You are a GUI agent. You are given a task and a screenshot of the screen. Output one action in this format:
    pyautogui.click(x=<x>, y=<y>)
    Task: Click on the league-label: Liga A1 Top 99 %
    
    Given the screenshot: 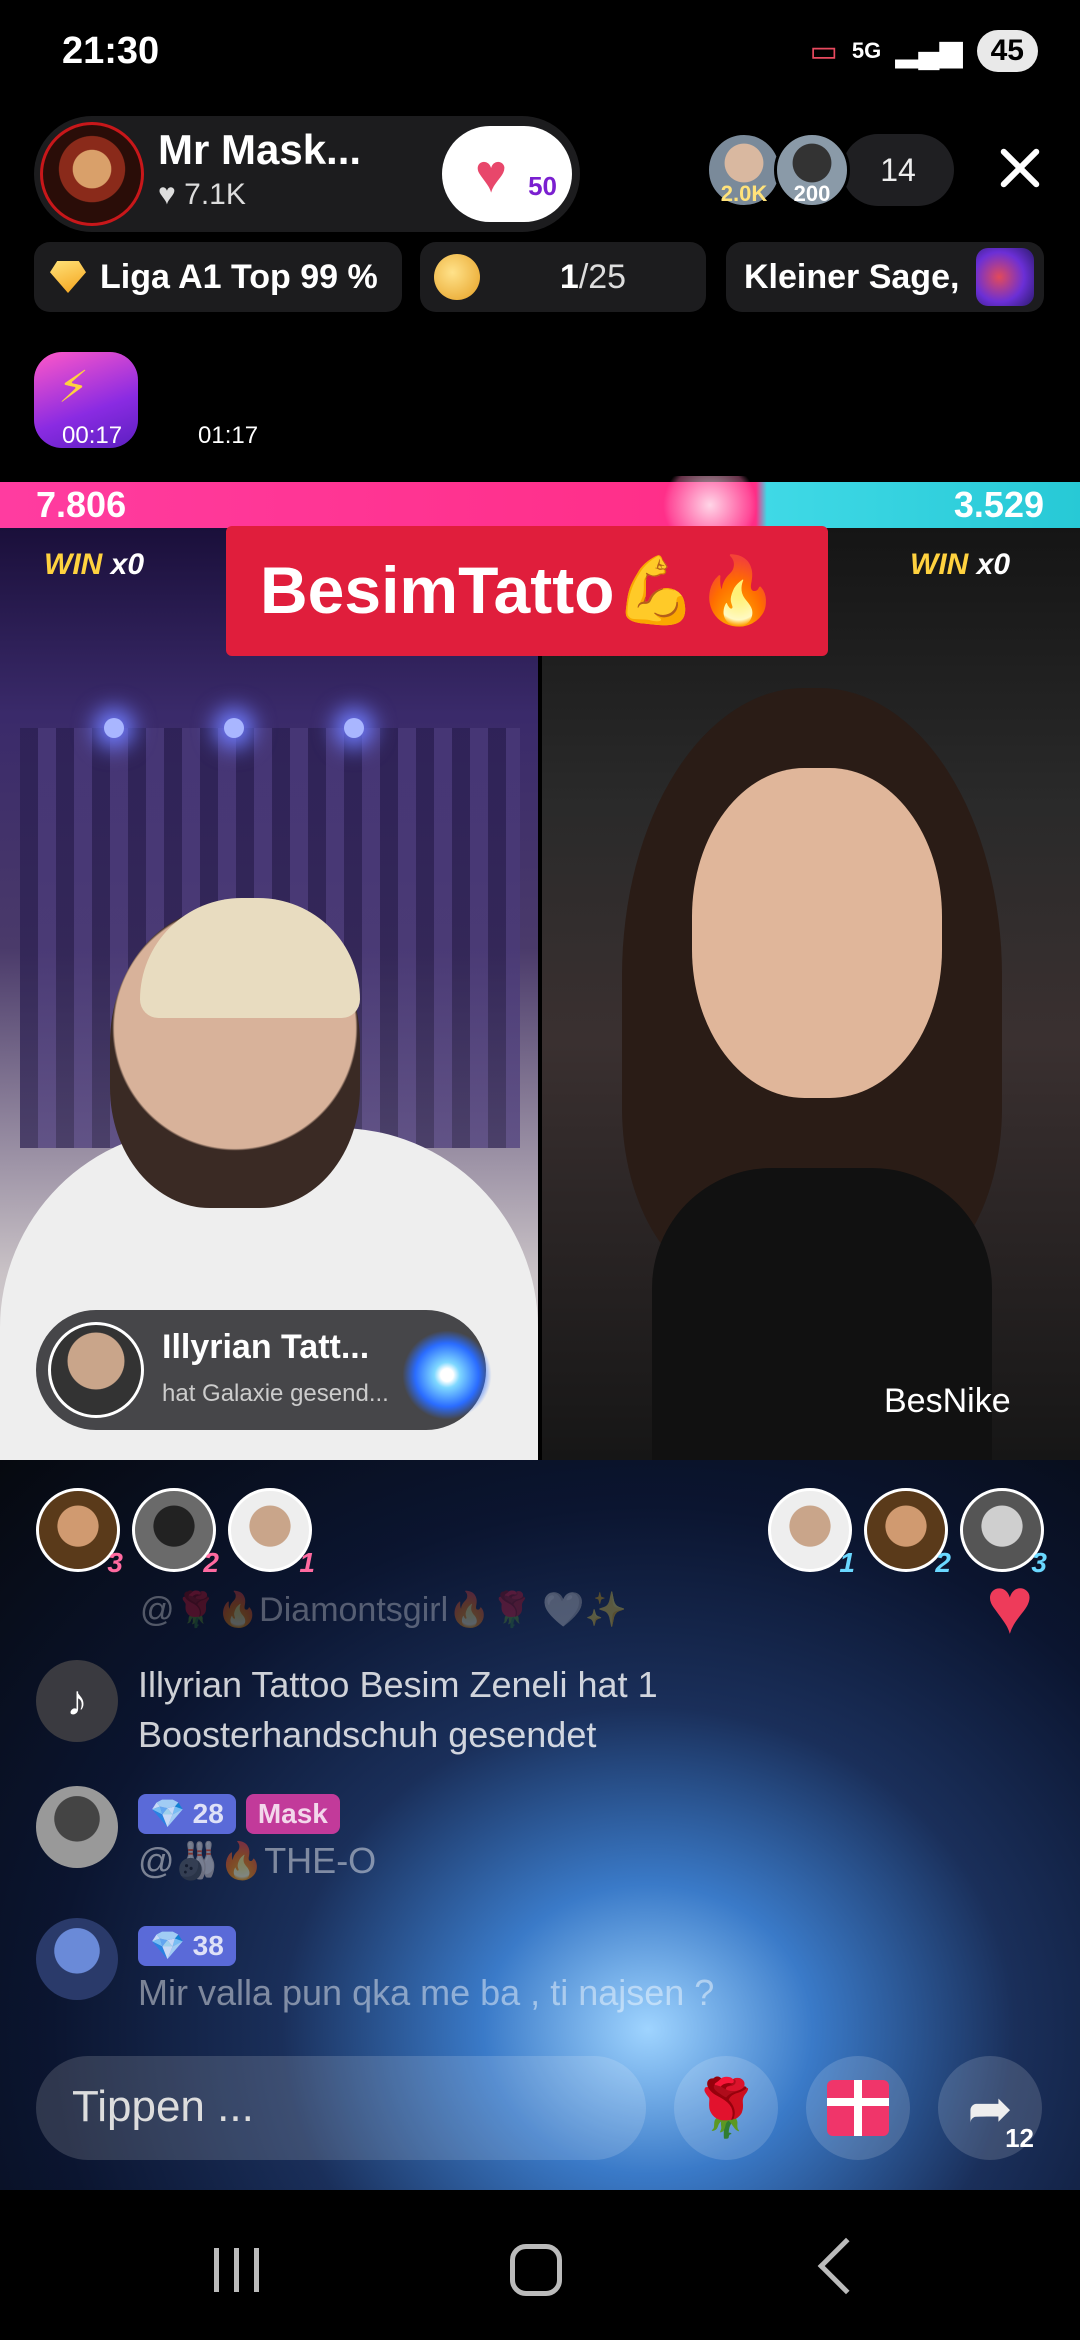 What is the action you would take?
    pyautogui.click(x=239, y=276)
    